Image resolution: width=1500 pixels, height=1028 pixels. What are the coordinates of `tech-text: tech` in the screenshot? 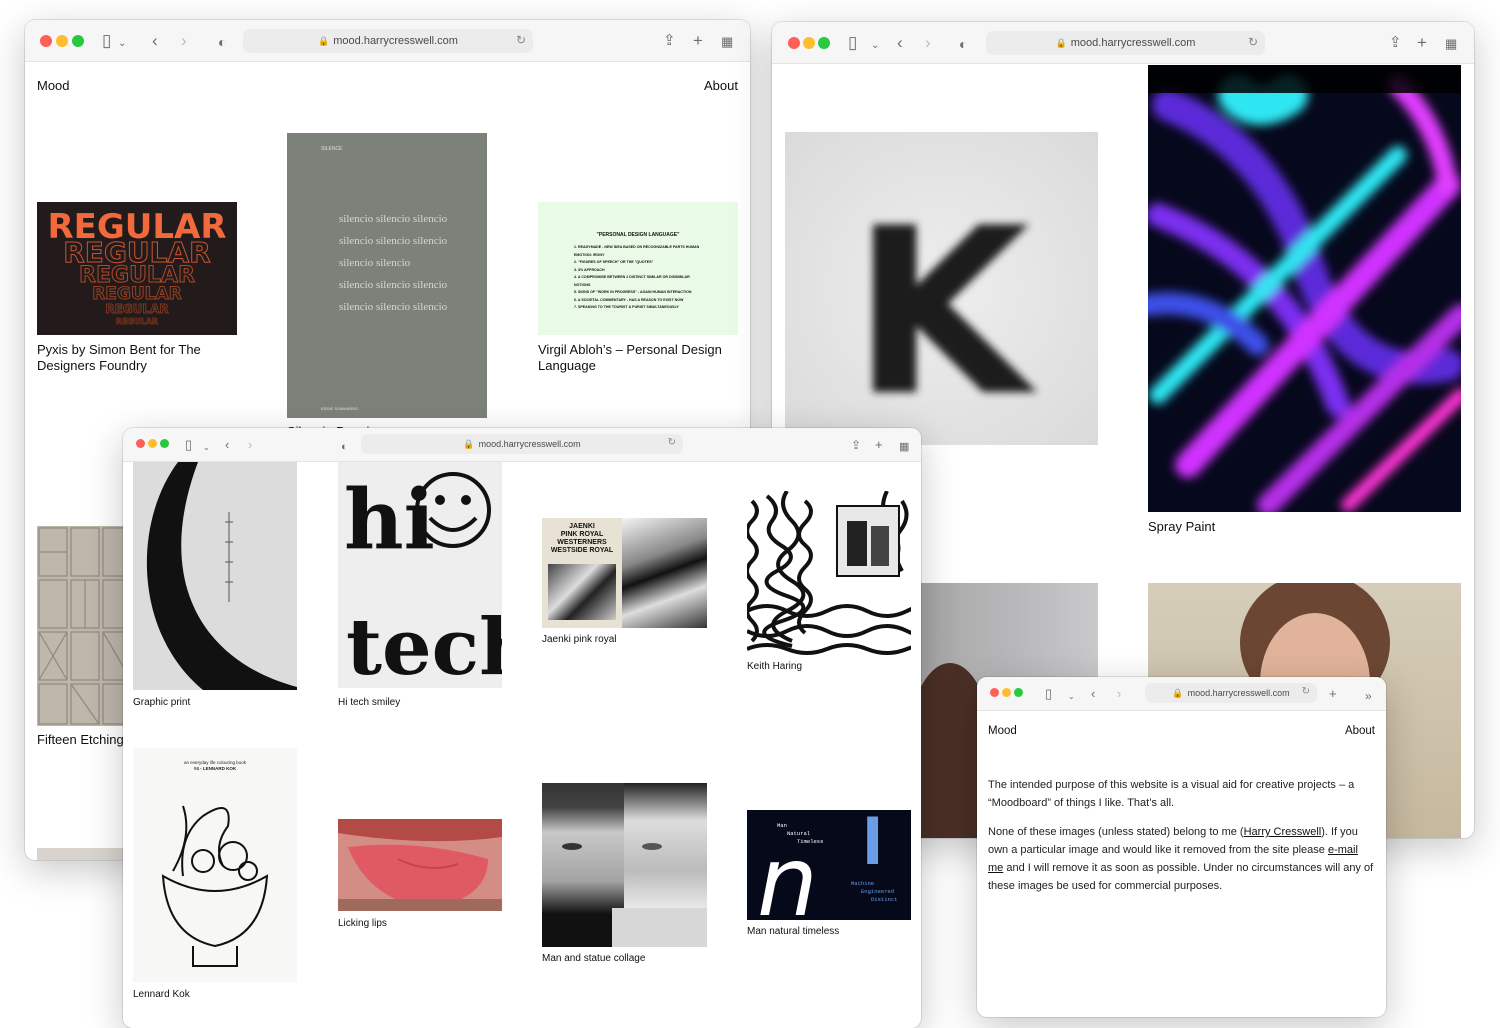 It's located at (424, 645).